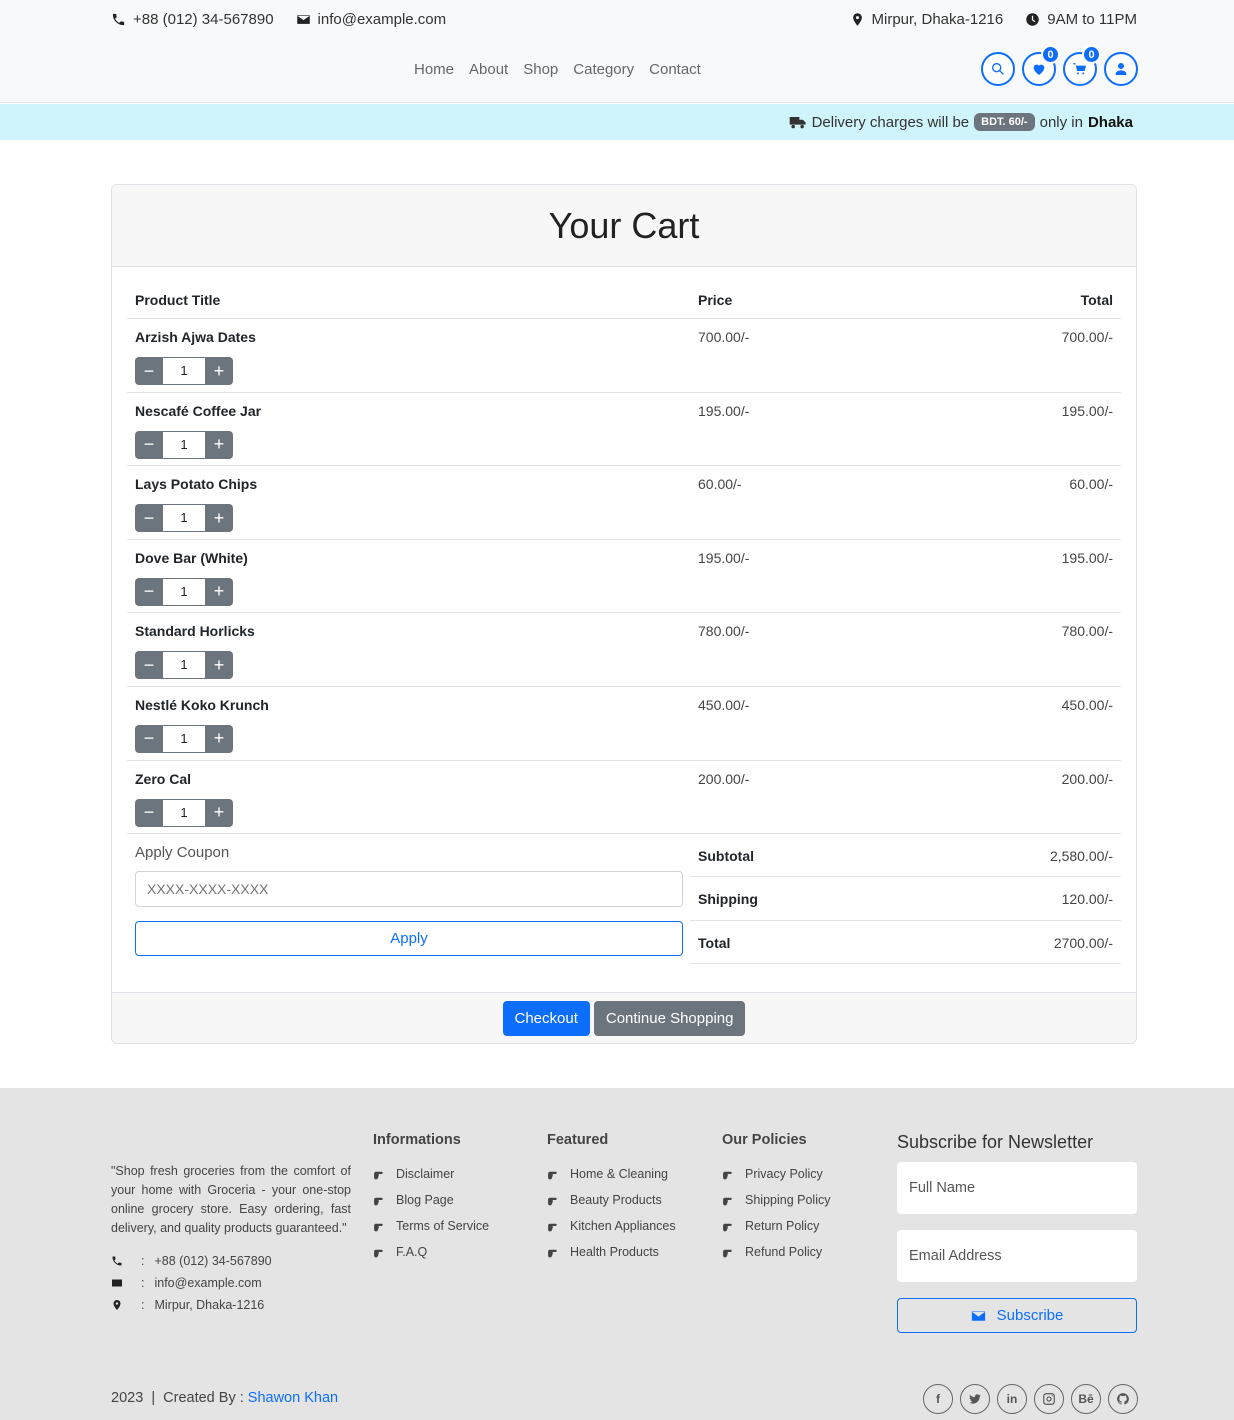 The width and height of the screenshot is (1234, 1420). I want to click on coupon-input, so click(409, 889).